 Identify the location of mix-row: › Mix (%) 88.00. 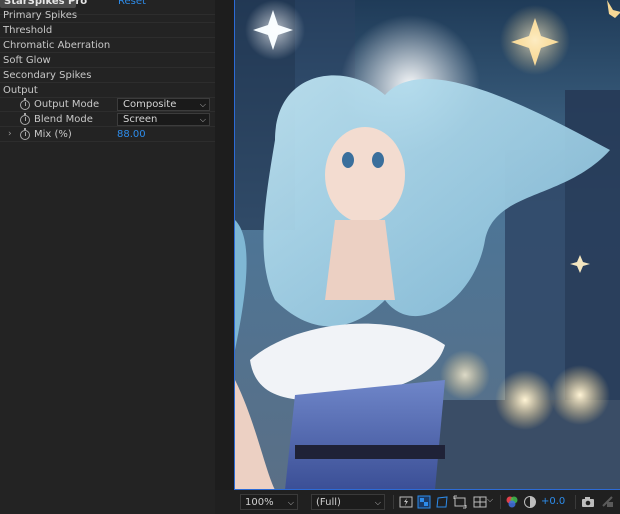
(107, 134).